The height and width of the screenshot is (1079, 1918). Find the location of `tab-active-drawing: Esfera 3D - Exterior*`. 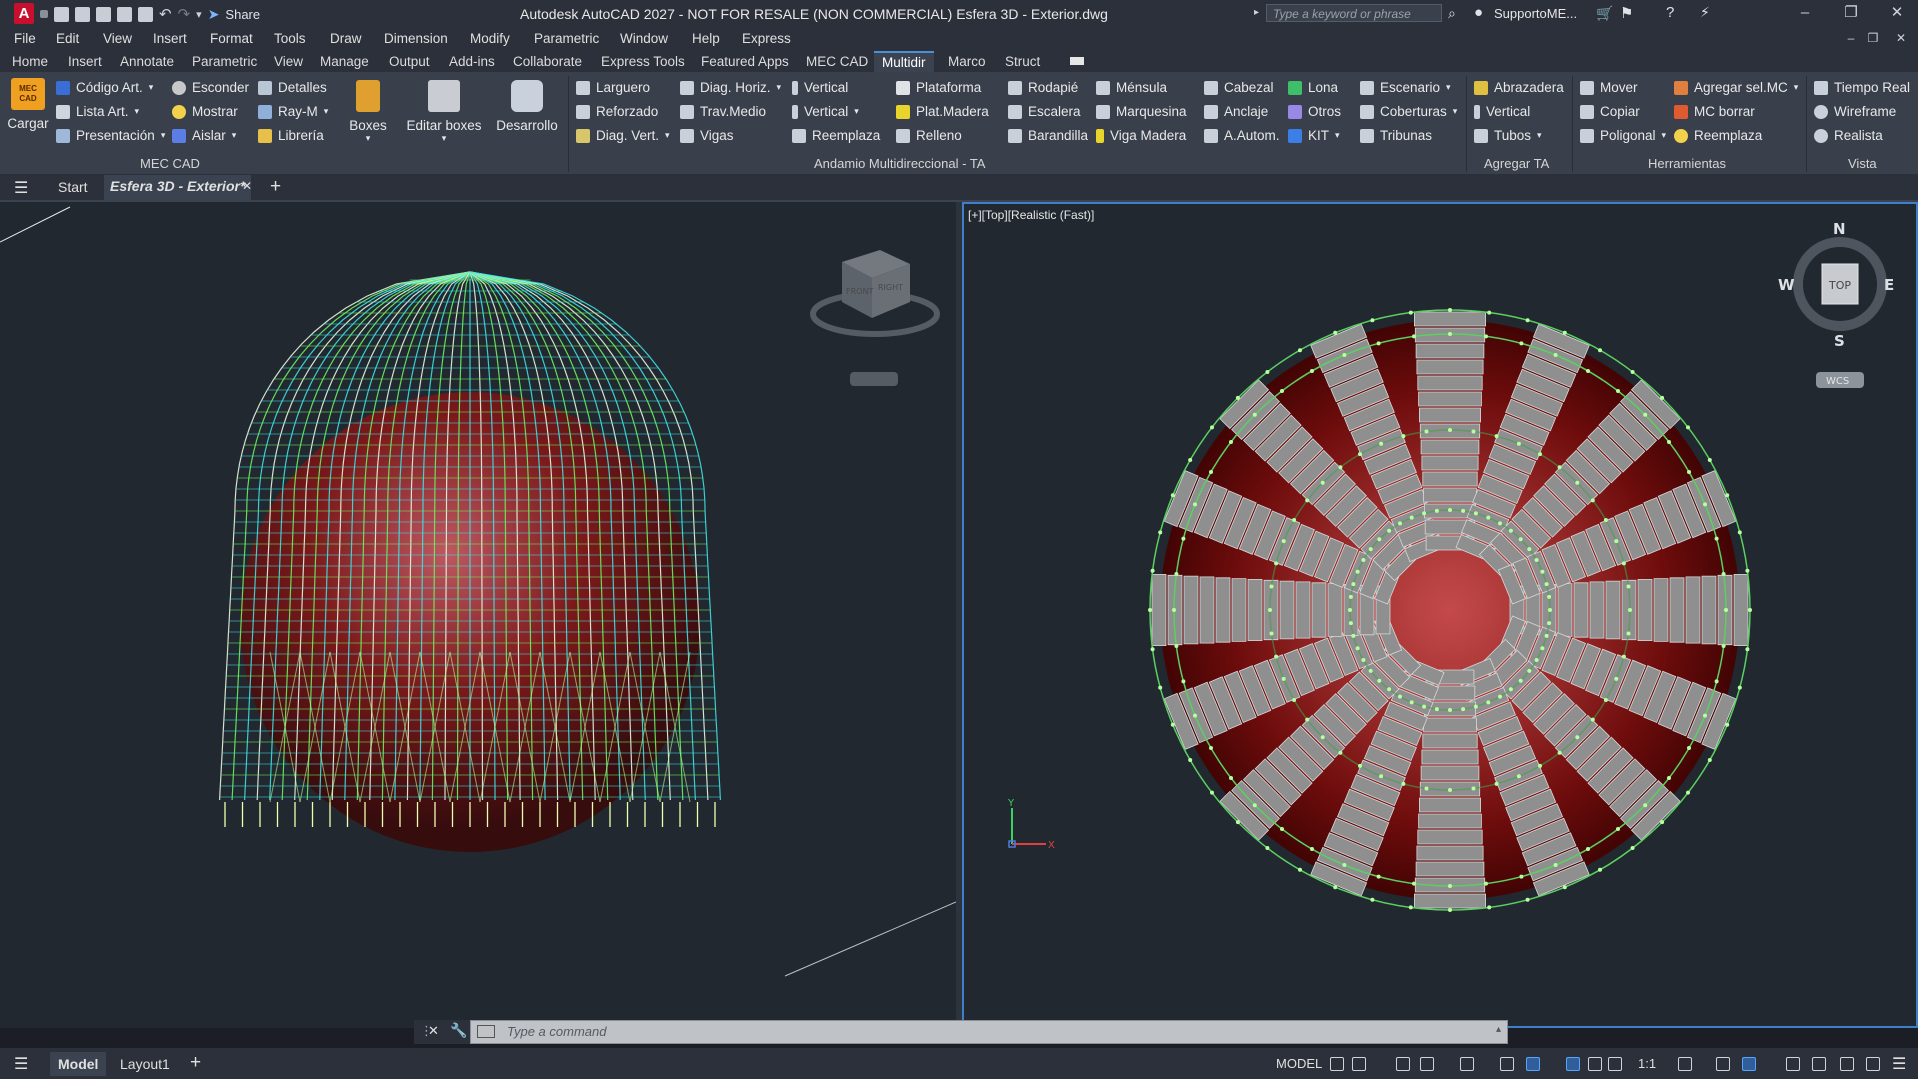

tab-active-drawing: Esfera 3D - Exterior* is located at coordinates (178, 187).